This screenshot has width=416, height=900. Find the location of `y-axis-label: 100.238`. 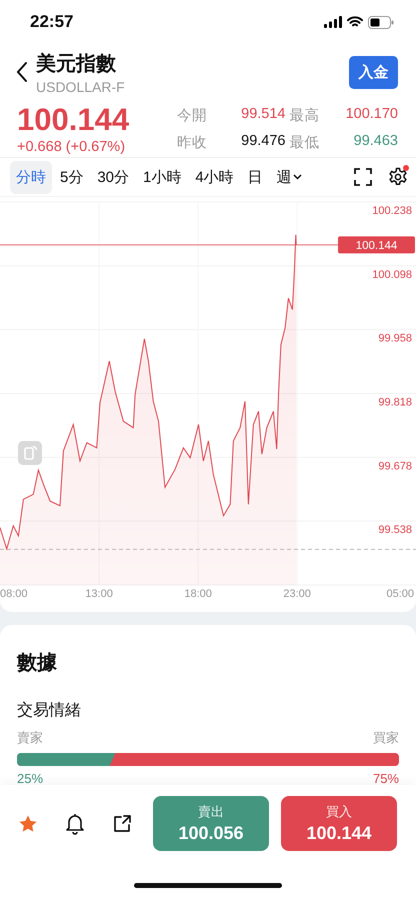

y-axis-label: 100.238 is located at coordinates (392, 211).